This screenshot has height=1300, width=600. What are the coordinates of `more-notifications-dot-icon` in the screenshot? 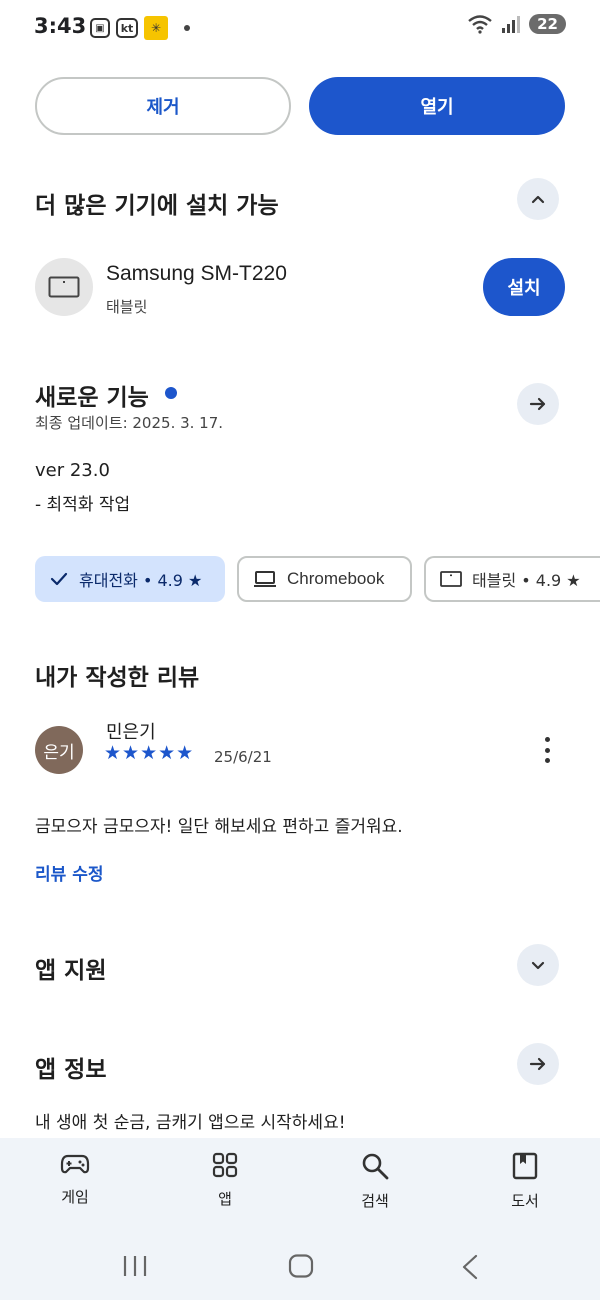 It's located at (187, 28).